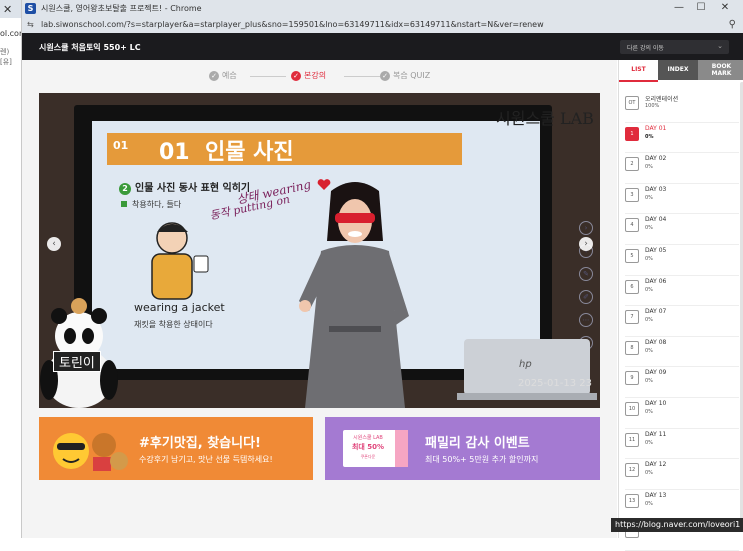 The image size is (743, 551). Describe the element at coordinates (226, 150) in the screenshot. I see `lesson-title: 01 인물 사진` at that location.